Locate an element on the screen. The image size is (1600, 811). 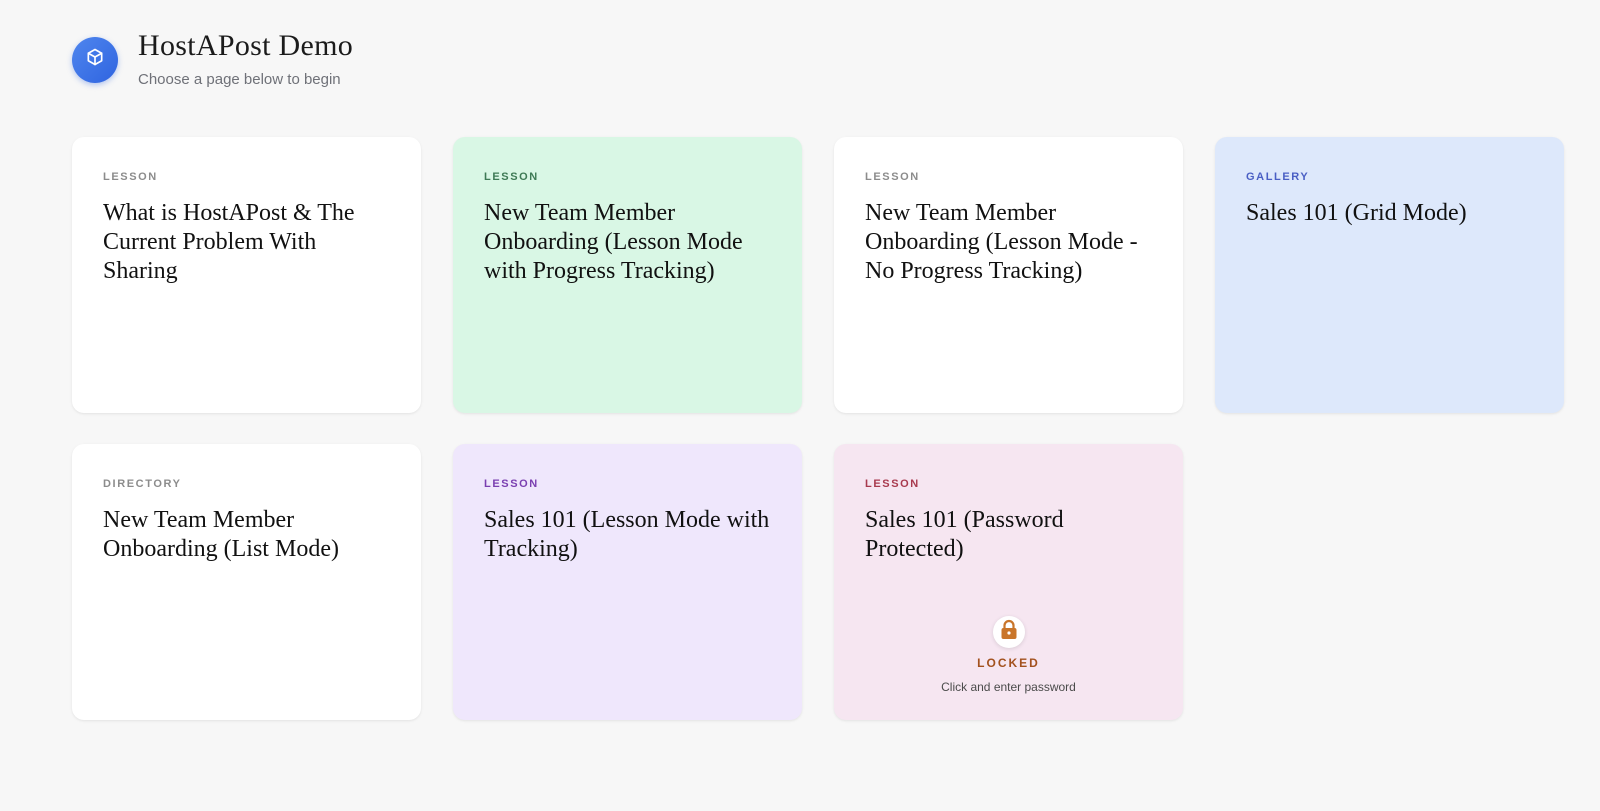
lock-badge is located at coordinates (1008, 632).